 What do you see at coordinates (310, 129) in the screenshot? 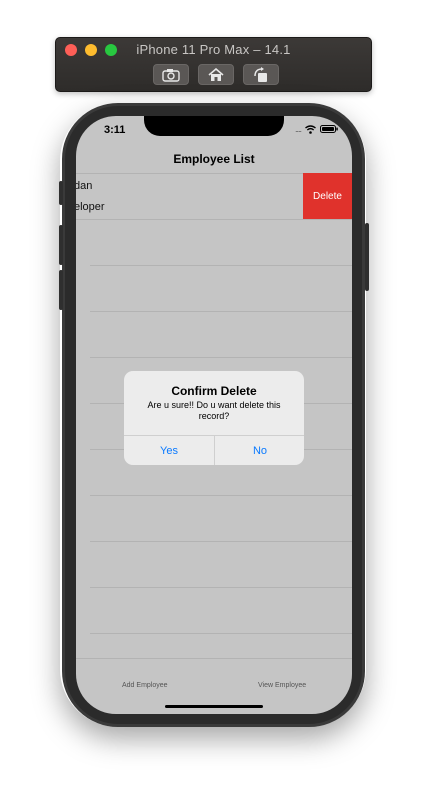
I see `wifi-icon` at bounding box center [310, 129].